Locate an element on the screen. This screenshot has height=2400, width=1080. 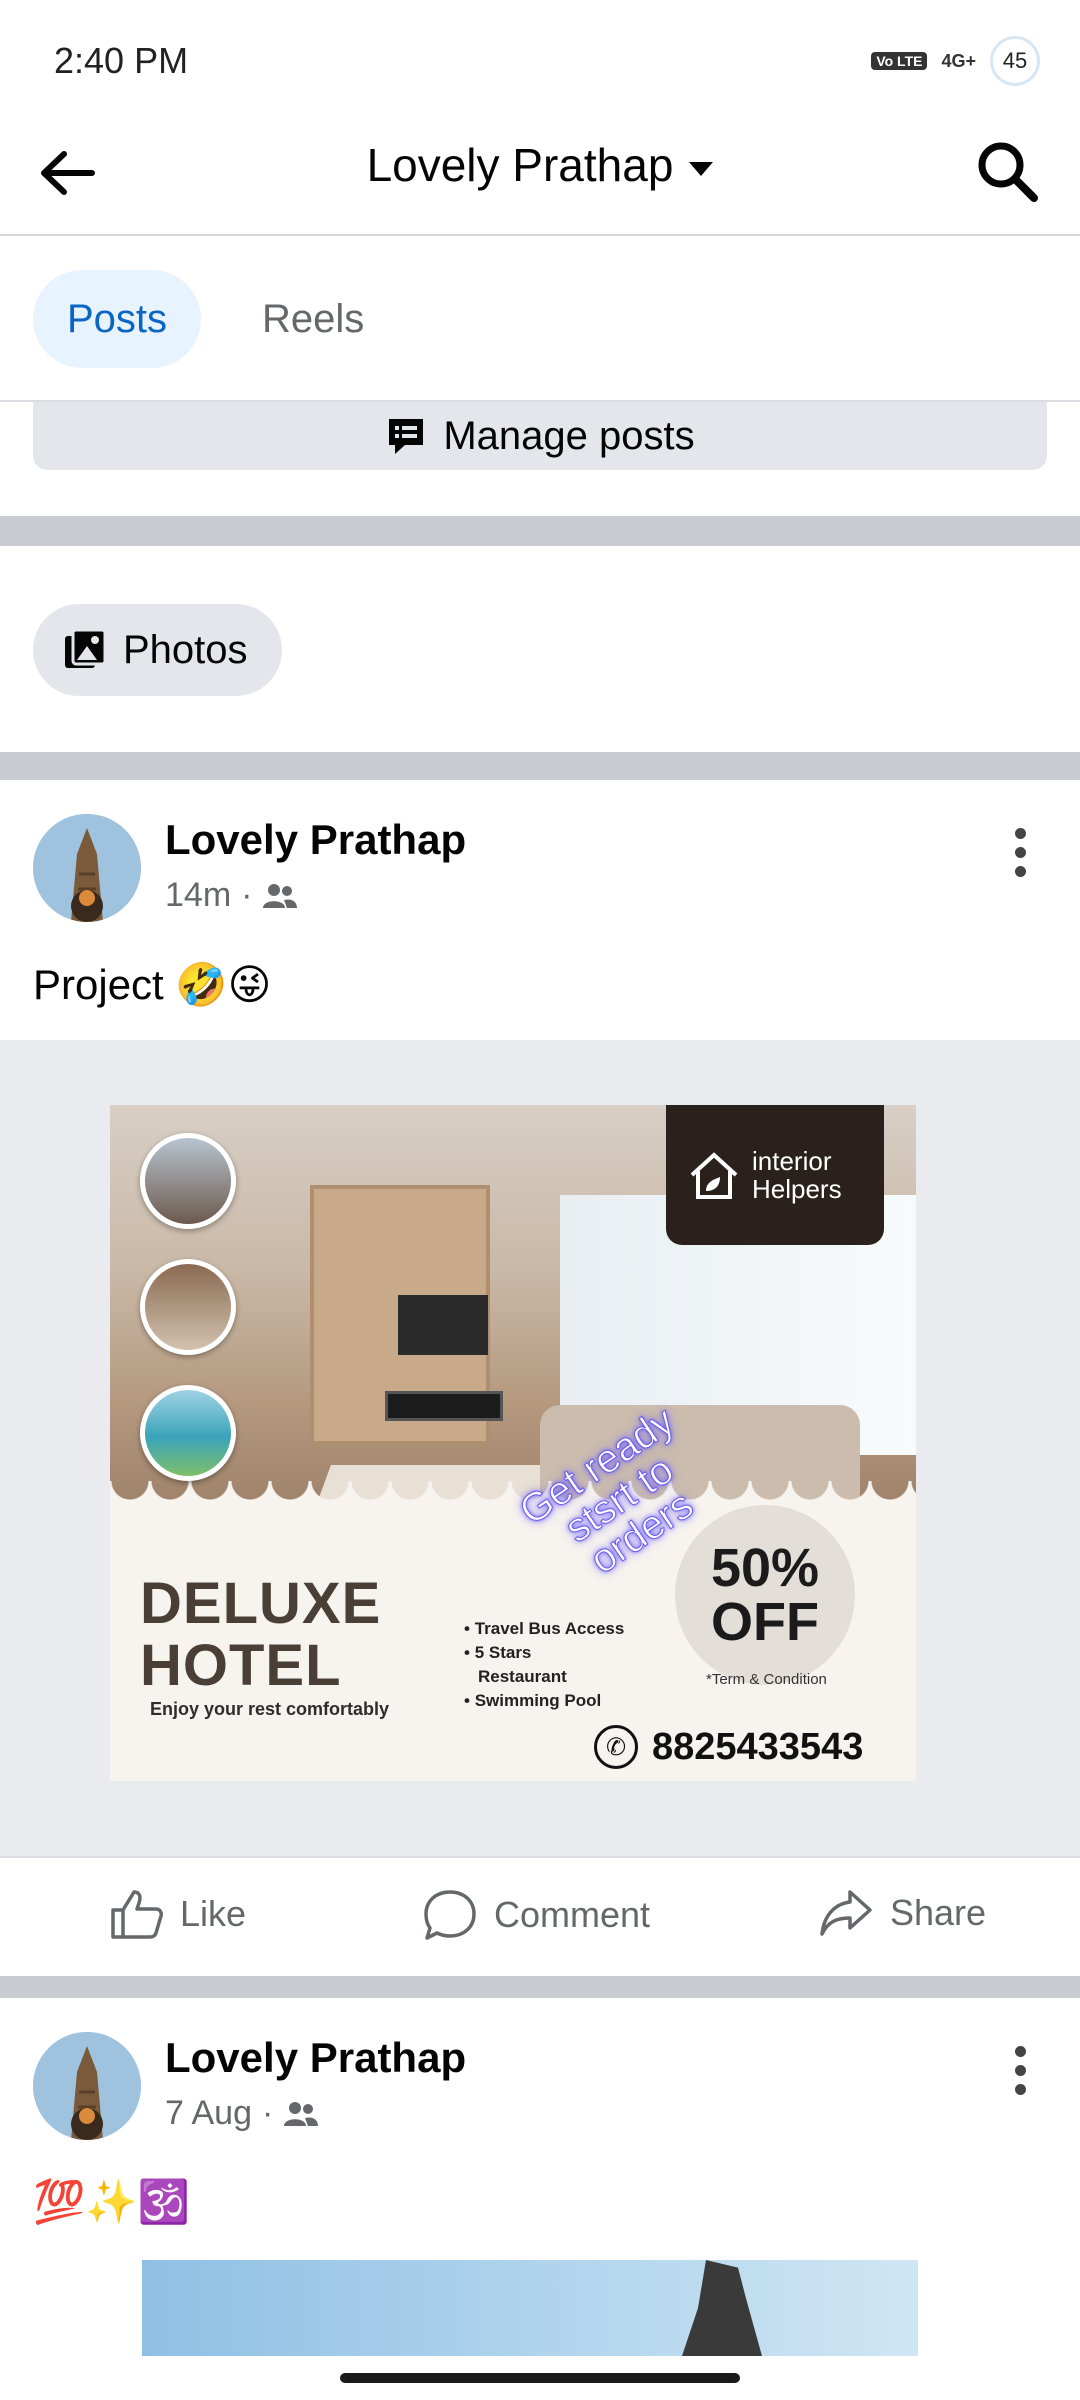
post-header: Lovely Prathap 14m · is located at coordinates (540, 874).